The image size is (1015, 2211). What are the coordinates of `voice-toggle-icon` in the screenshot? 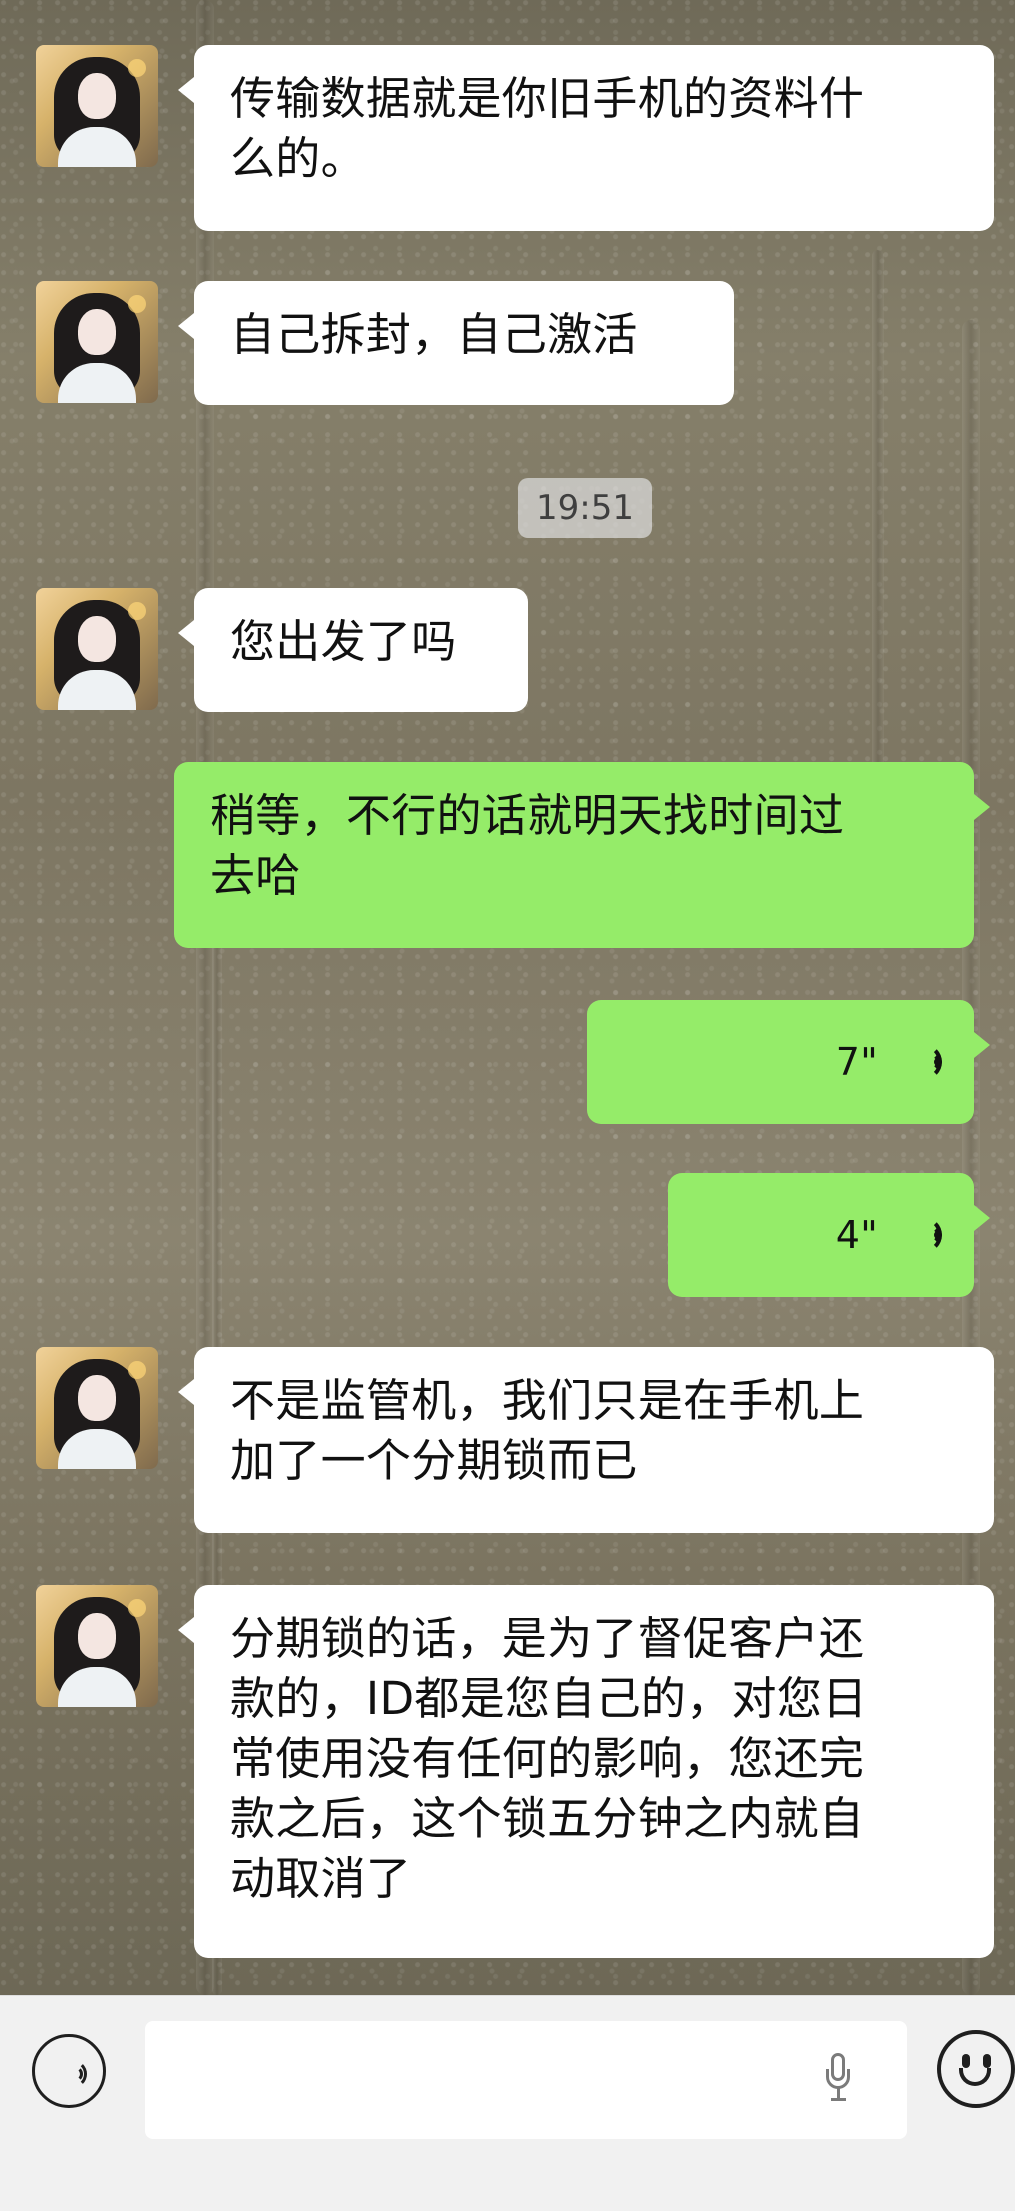 It's located at (69, 2071).